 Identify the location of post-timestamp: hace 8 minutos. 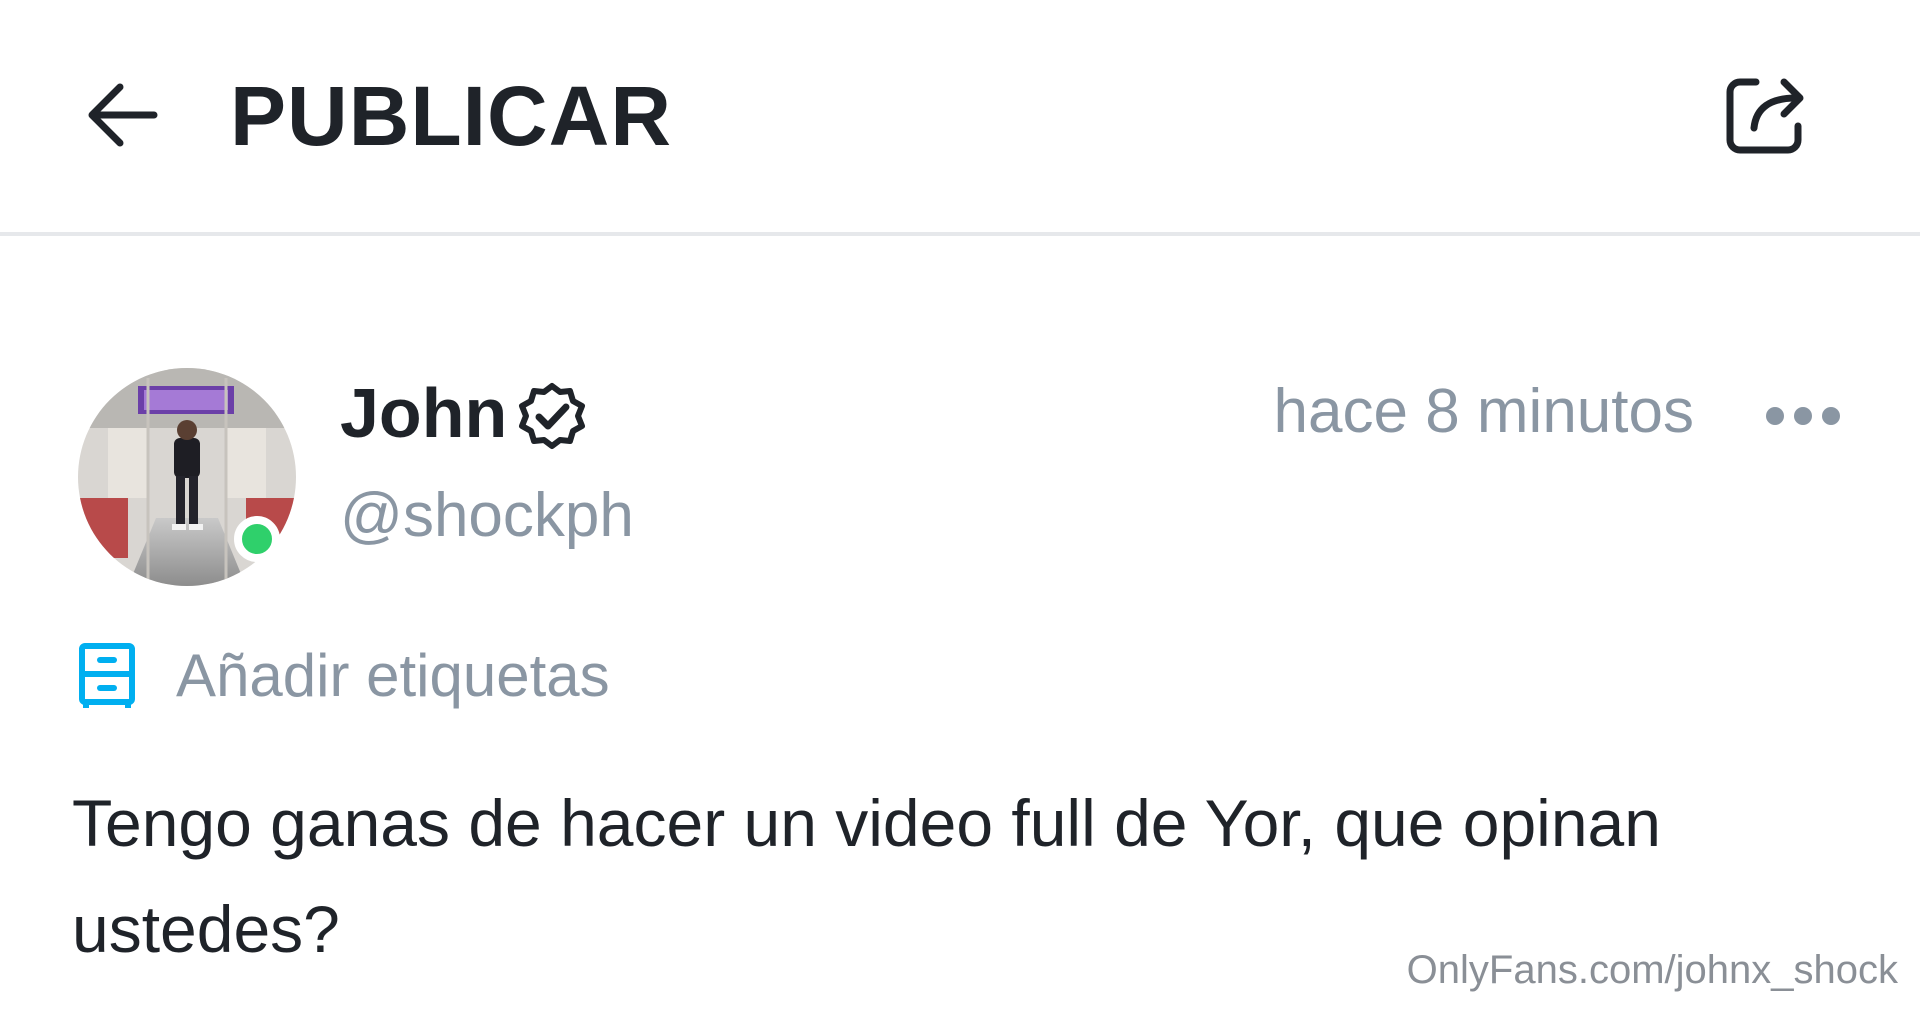
(1484, 412).